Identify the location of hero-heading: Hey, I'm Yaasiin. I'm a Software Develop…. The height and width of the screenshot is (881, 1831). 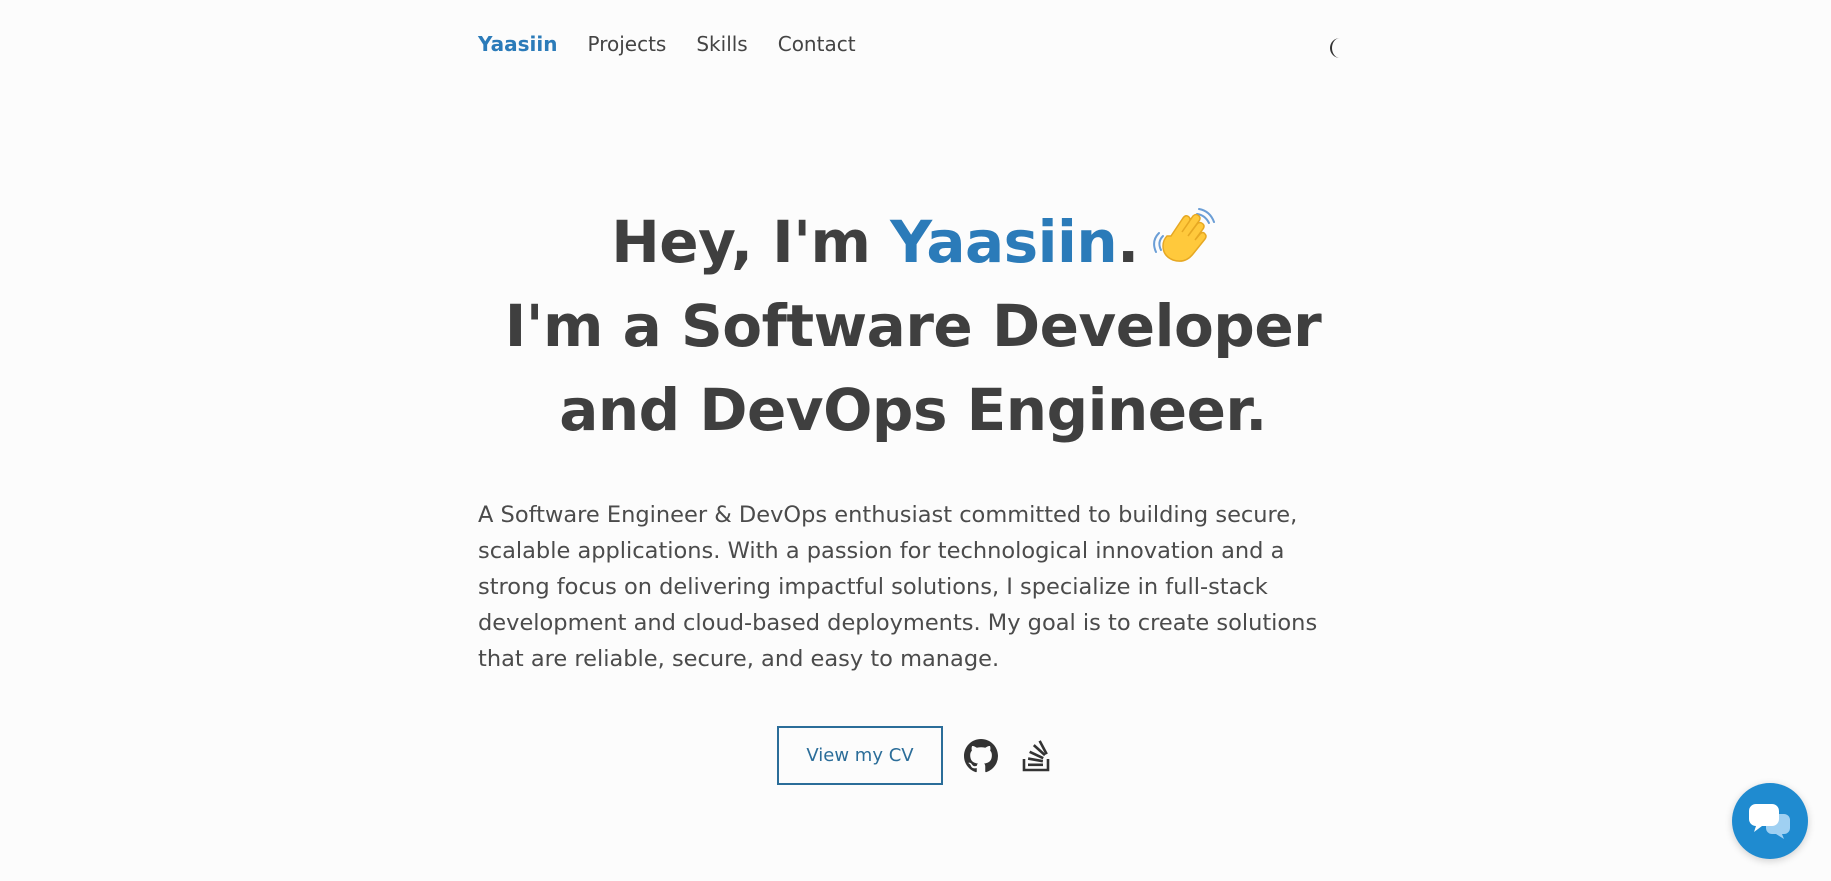
(913, 326).